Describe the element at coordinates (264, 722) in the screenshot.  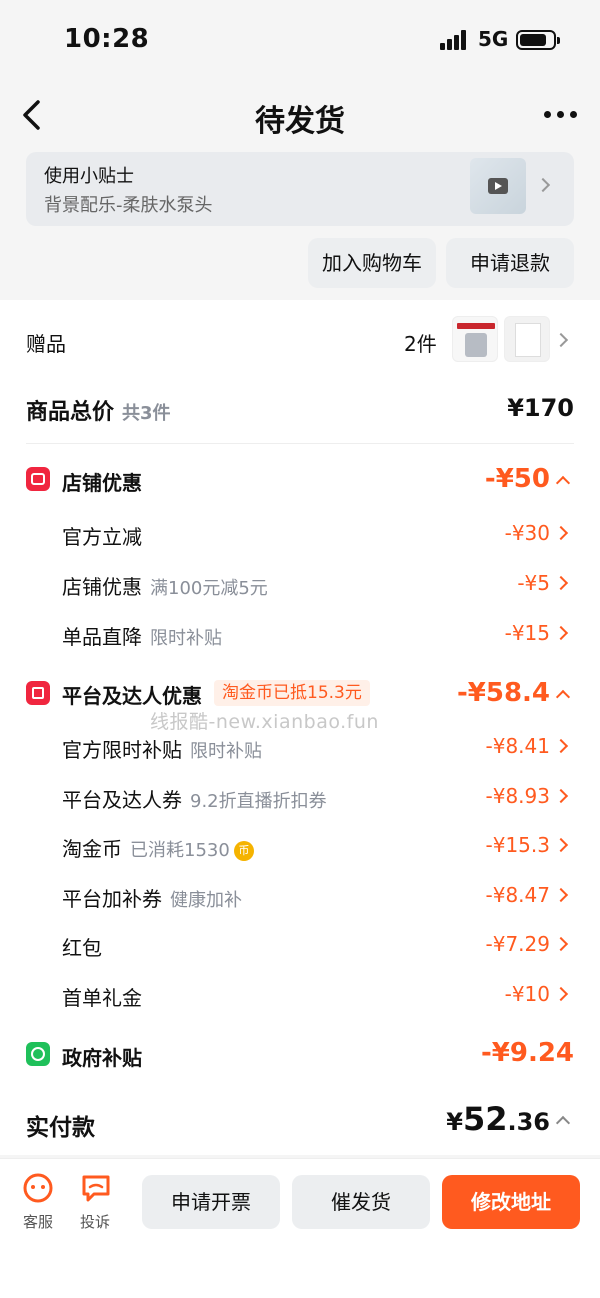
I see `watermark-text: 线报酷-new.xianbao.fun` at that location.